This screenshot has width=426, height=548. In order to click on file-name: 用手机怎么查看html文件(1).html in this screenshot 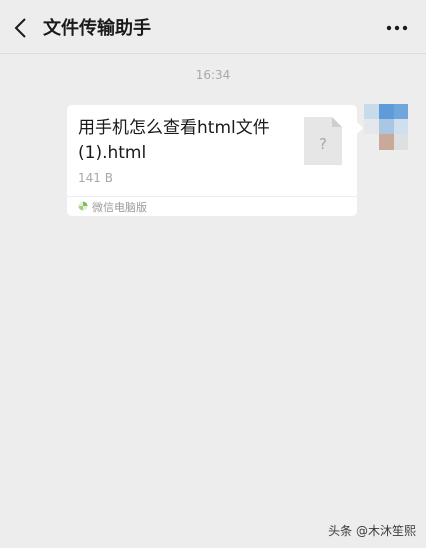, I will do `click(174, 140)`.